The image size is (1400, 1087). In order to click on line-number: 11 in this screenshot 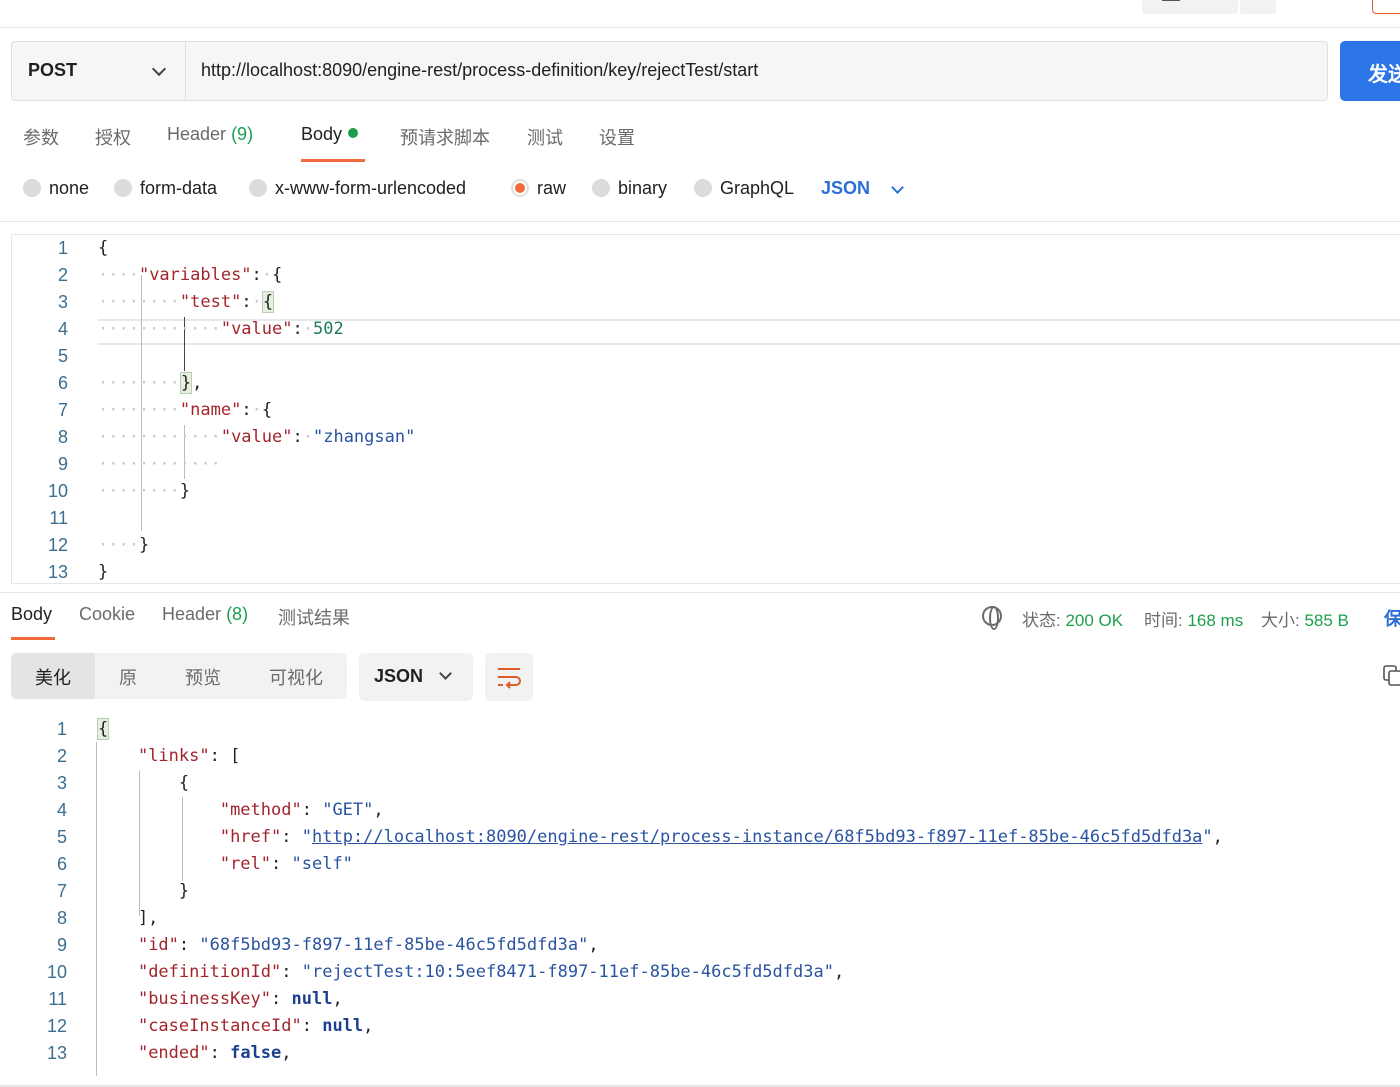, I will do `click(57, 999)`.